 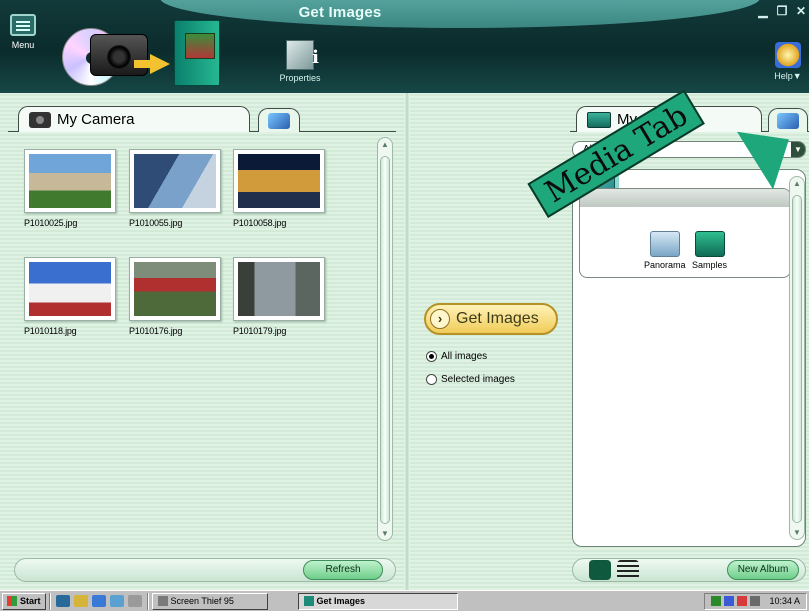 What do you see at coordinates (152, 64) in the screenshot?
I see `transfer-arrow-icon` at bounding box center [152, 64].